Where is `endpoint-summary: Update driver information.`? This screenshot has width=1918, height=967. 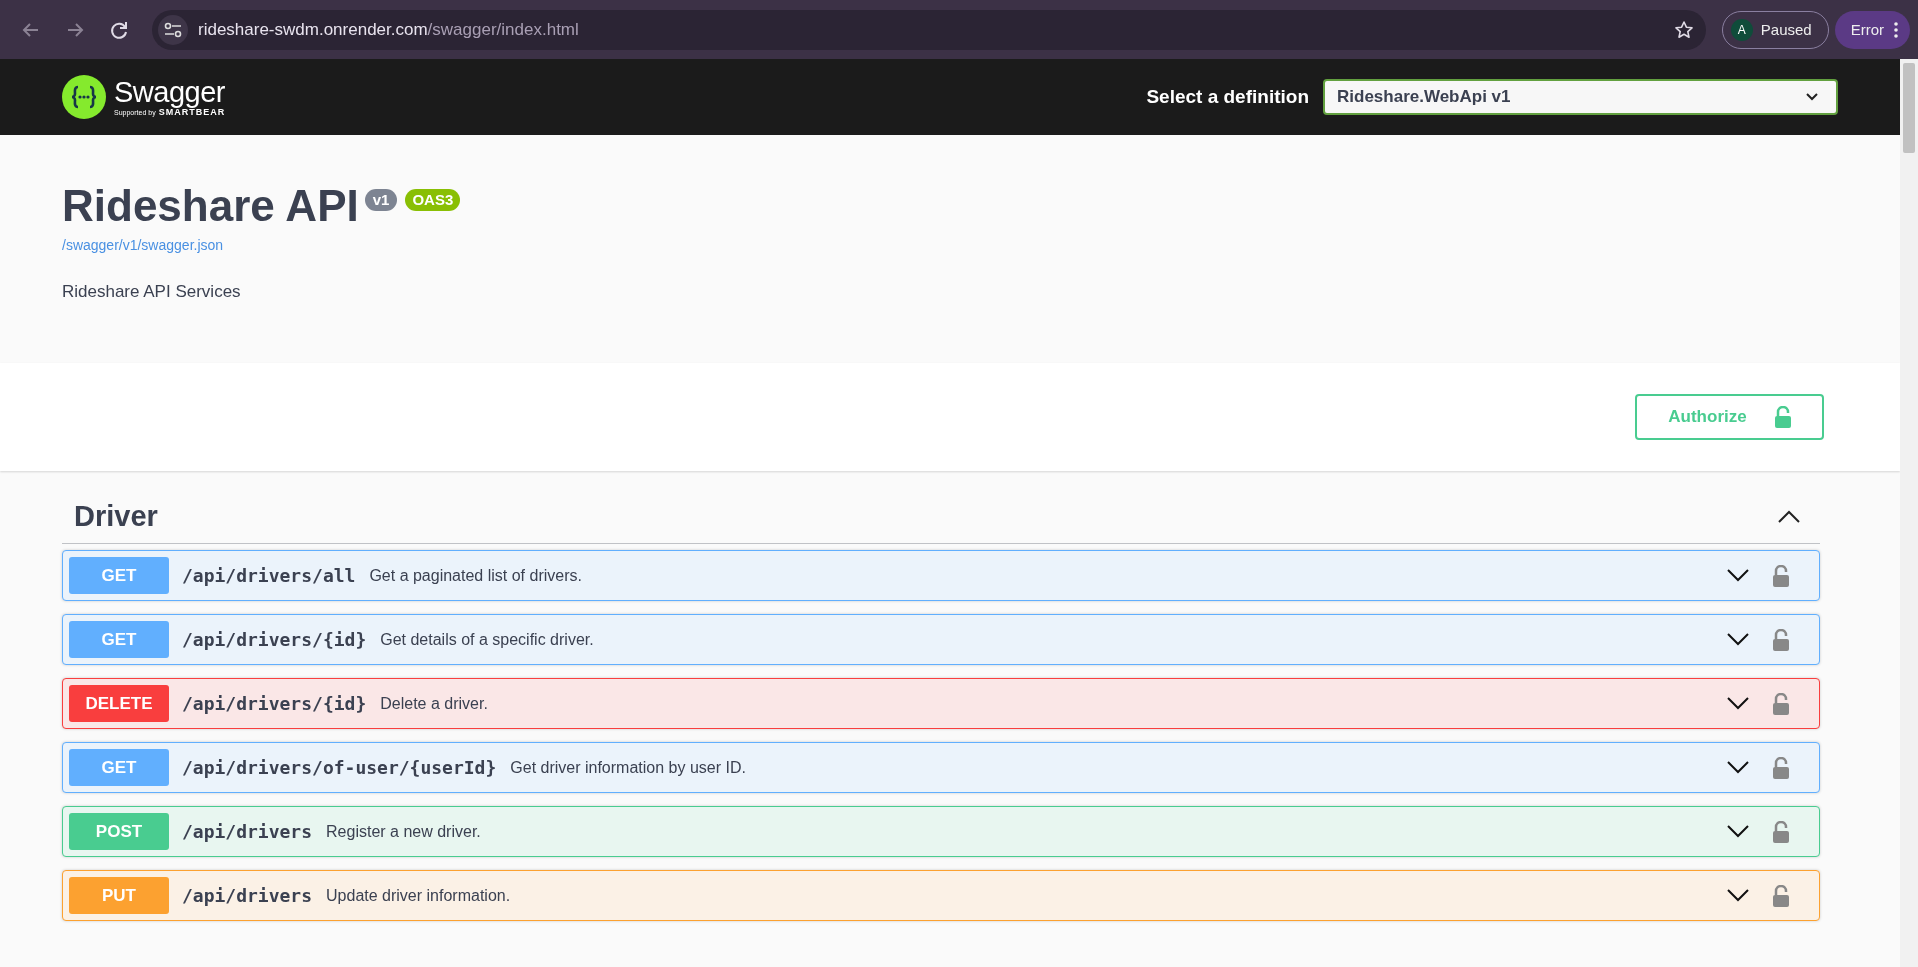 endpoint-summary: Update driver information. is located at coordinates (419, 895).